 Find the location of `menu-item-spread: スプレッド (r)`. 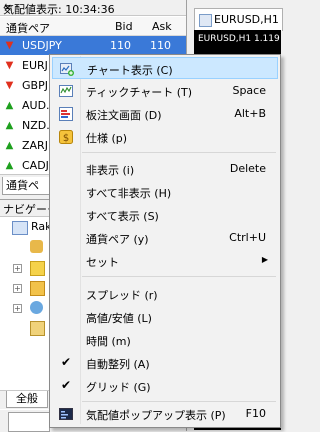

menu-item-spread: スプレッド (r) is located at coordinates (165, 294).